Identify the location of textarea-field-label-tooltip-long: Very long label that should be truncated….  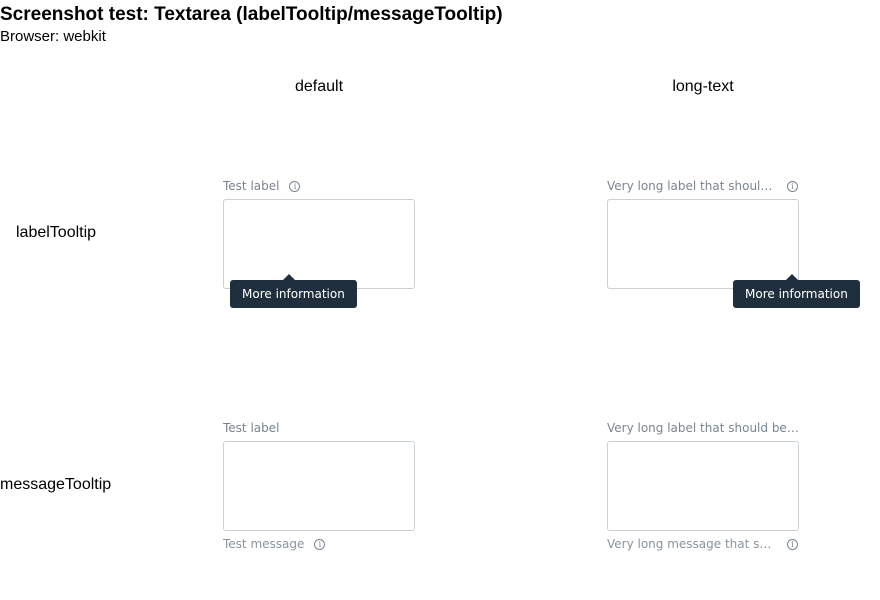
(703, 233).